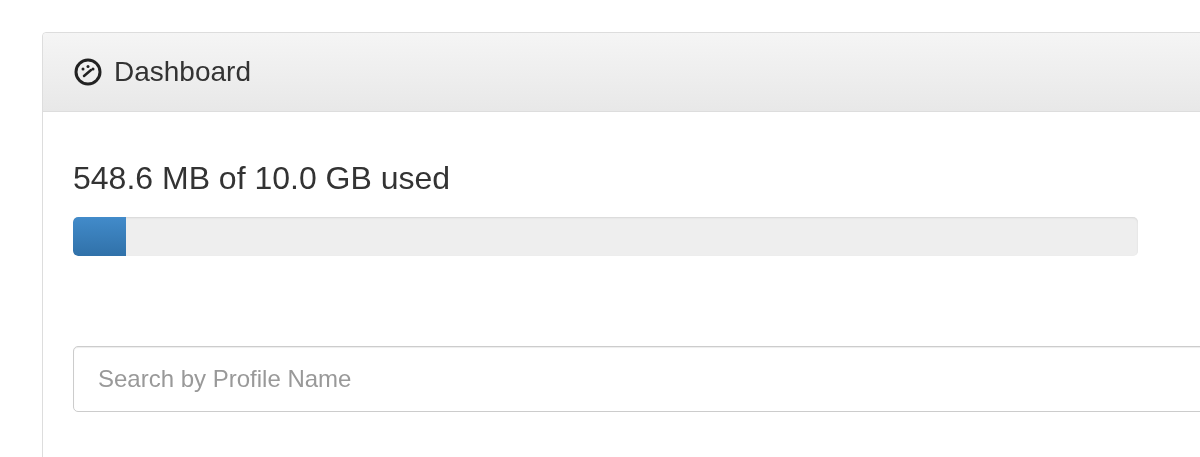 The height and width of the screenshot is (457, 1200). What do you see at coordinates (182, 72) in the screenshot?
I see `panel-title: Dashboard` at bounding box center [182, 72].